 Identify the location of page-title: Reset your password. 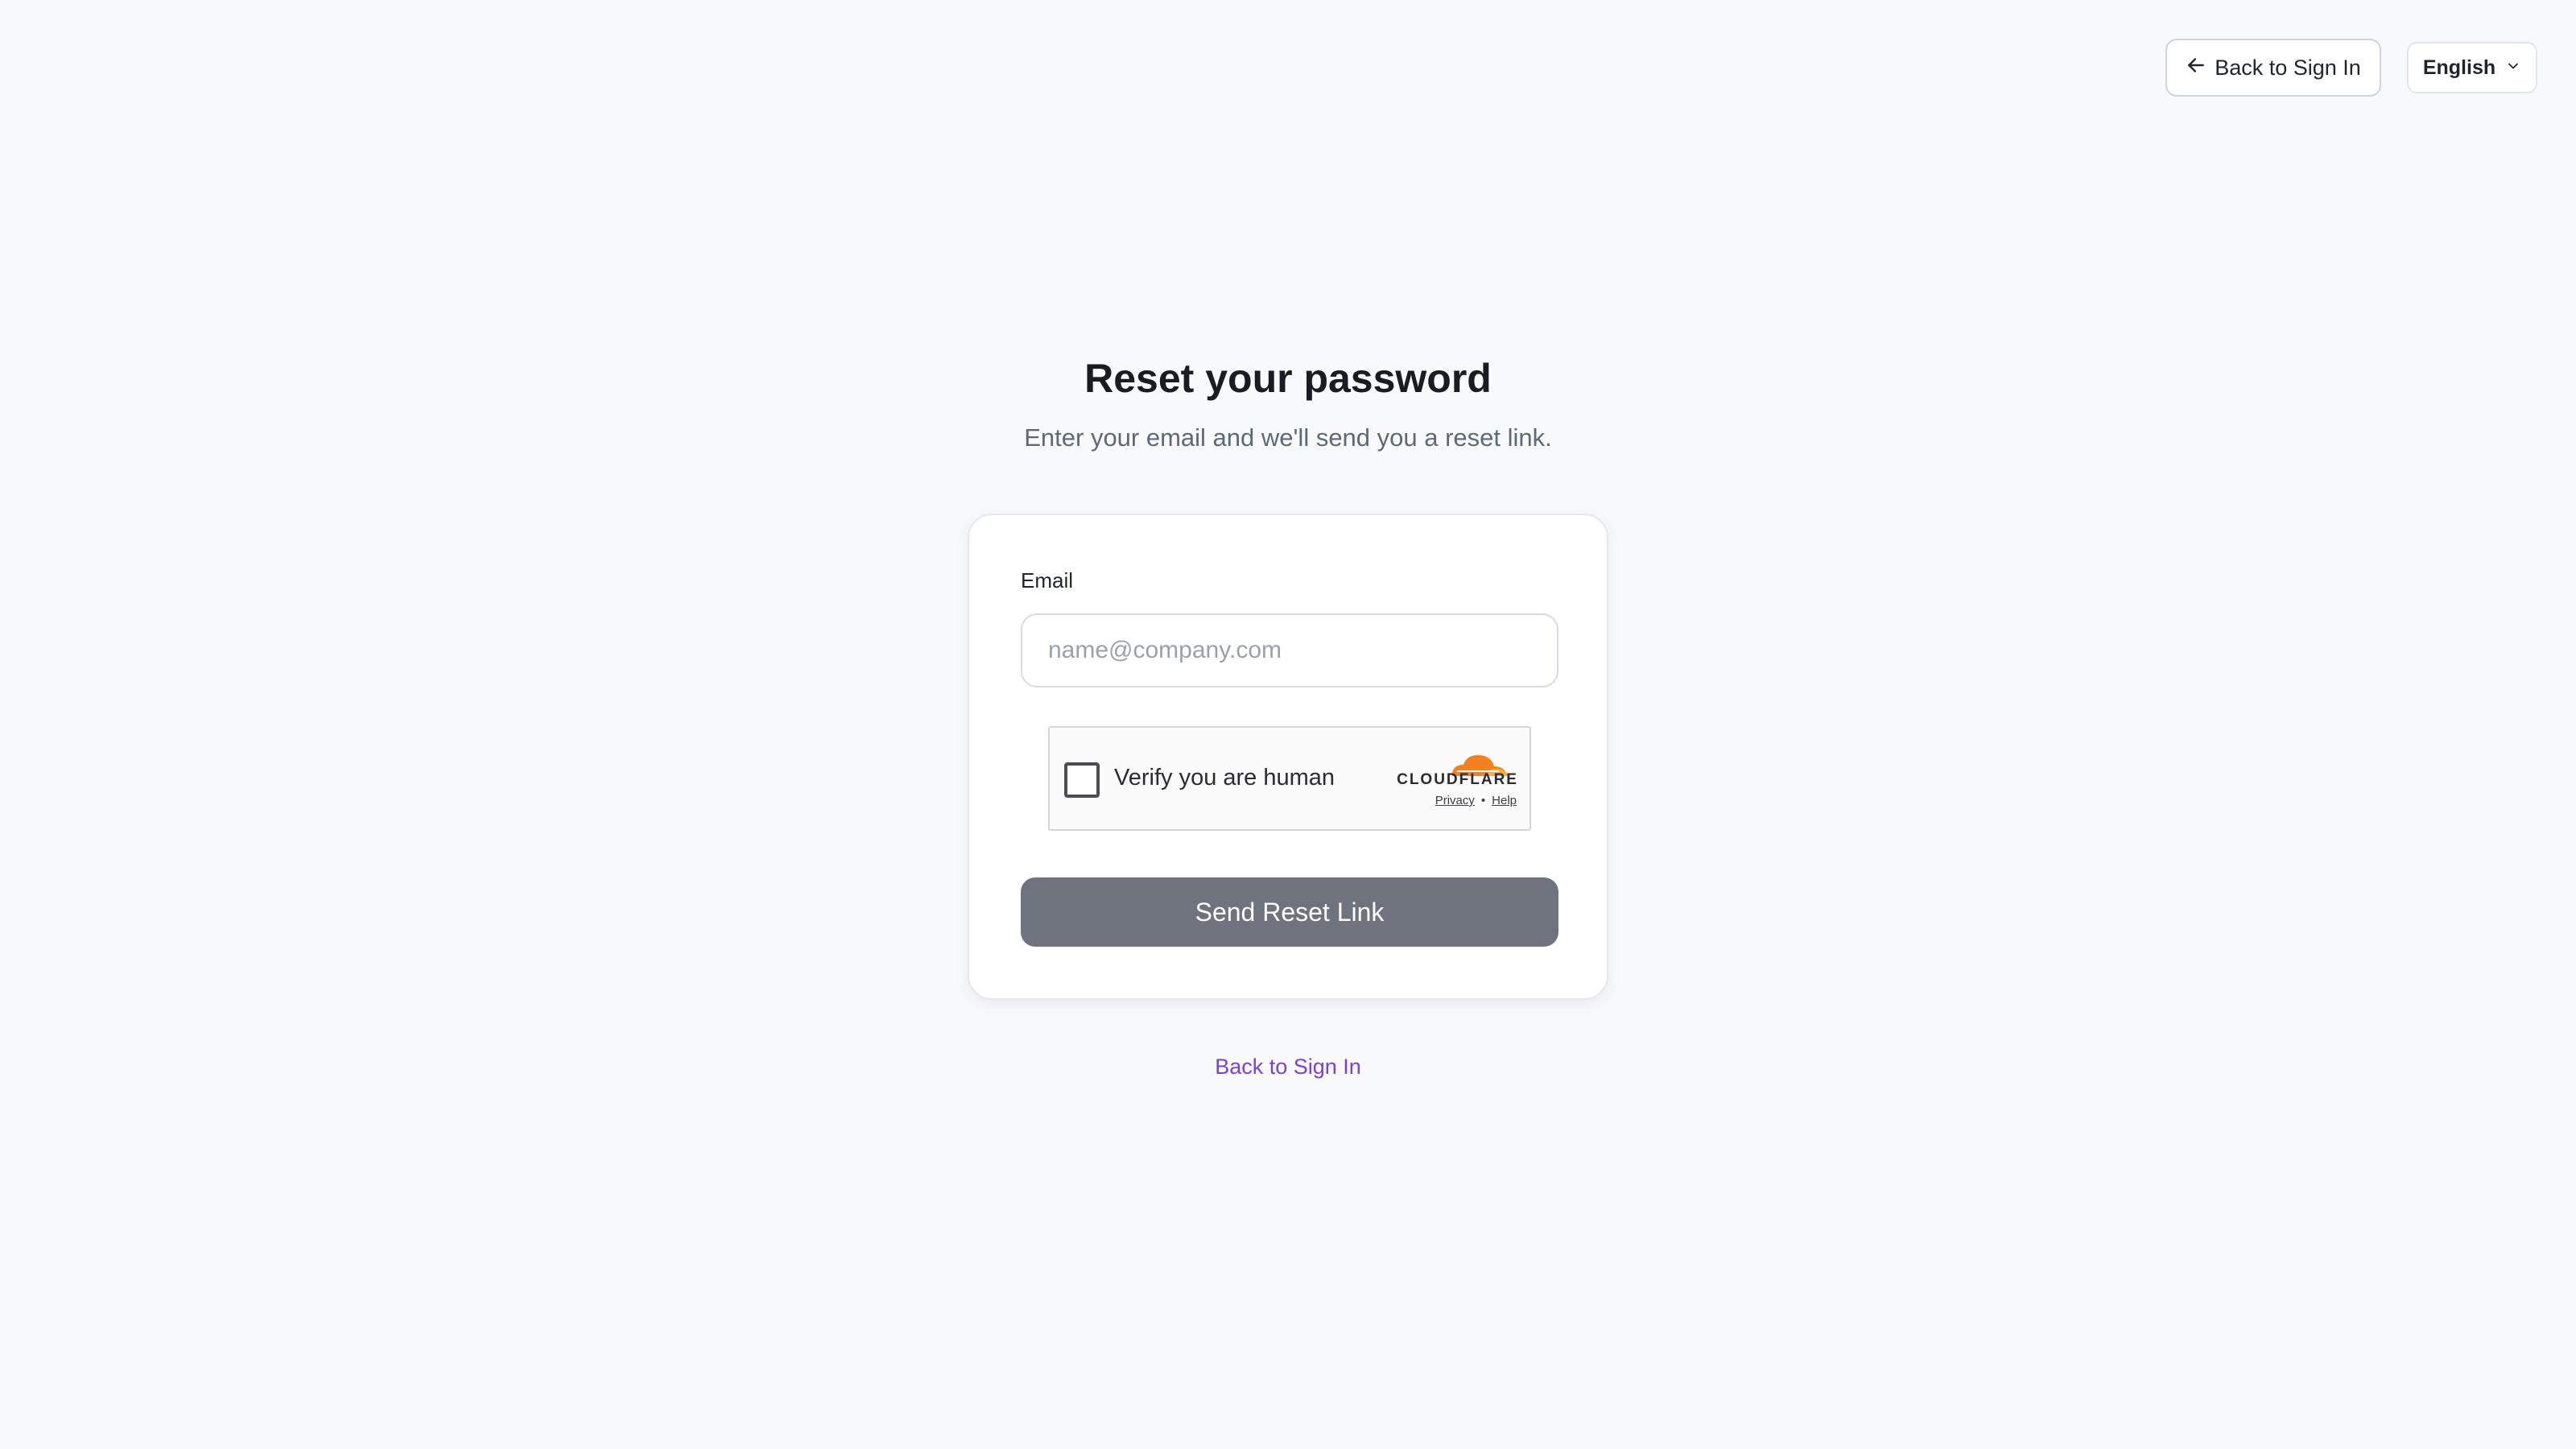
(1288, 378).